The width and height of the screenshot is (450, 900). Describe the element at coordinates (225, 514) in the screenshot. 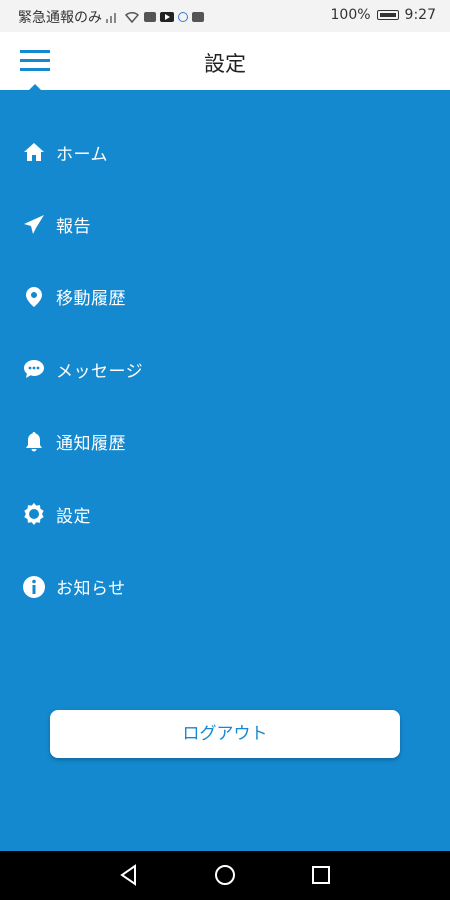

I see `menu-item-settings: 設定` at that location.